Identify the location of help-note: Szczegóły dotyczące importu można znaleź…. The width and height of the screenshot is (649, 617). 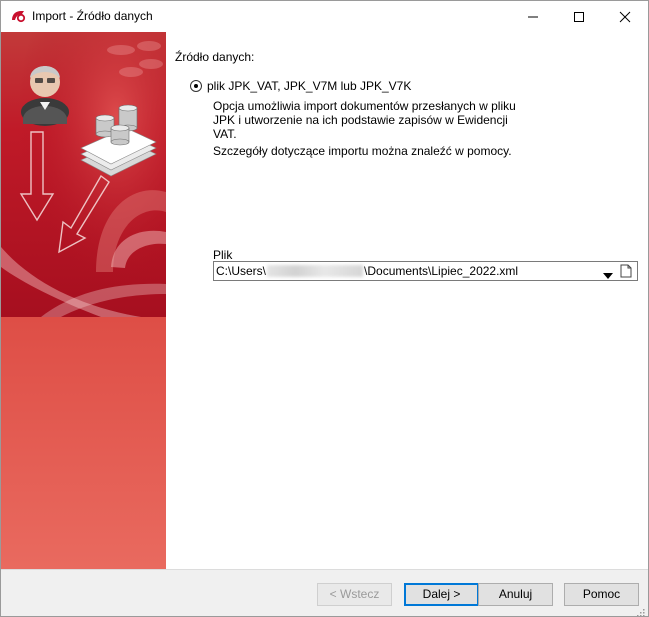
(362, 151).